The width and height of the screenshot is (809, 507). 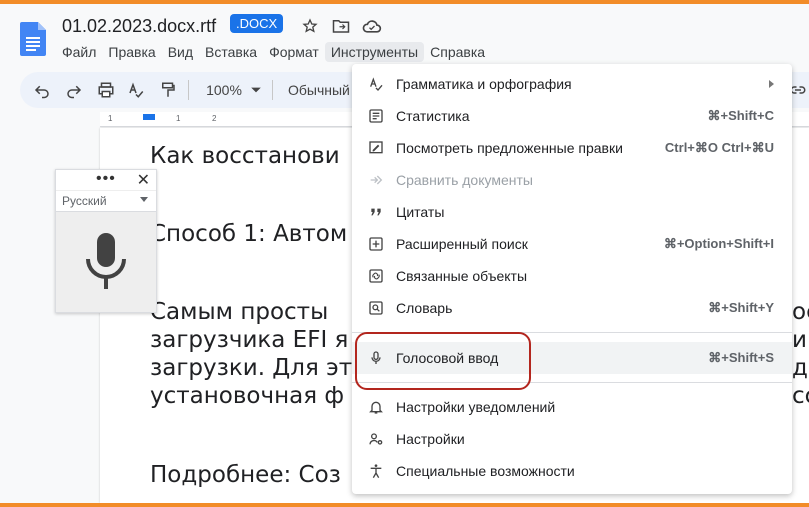 What do you see at coordinates (457, 52) in the screenshot?
I see `menu-help: Справка` at bounding box center [457, 52].